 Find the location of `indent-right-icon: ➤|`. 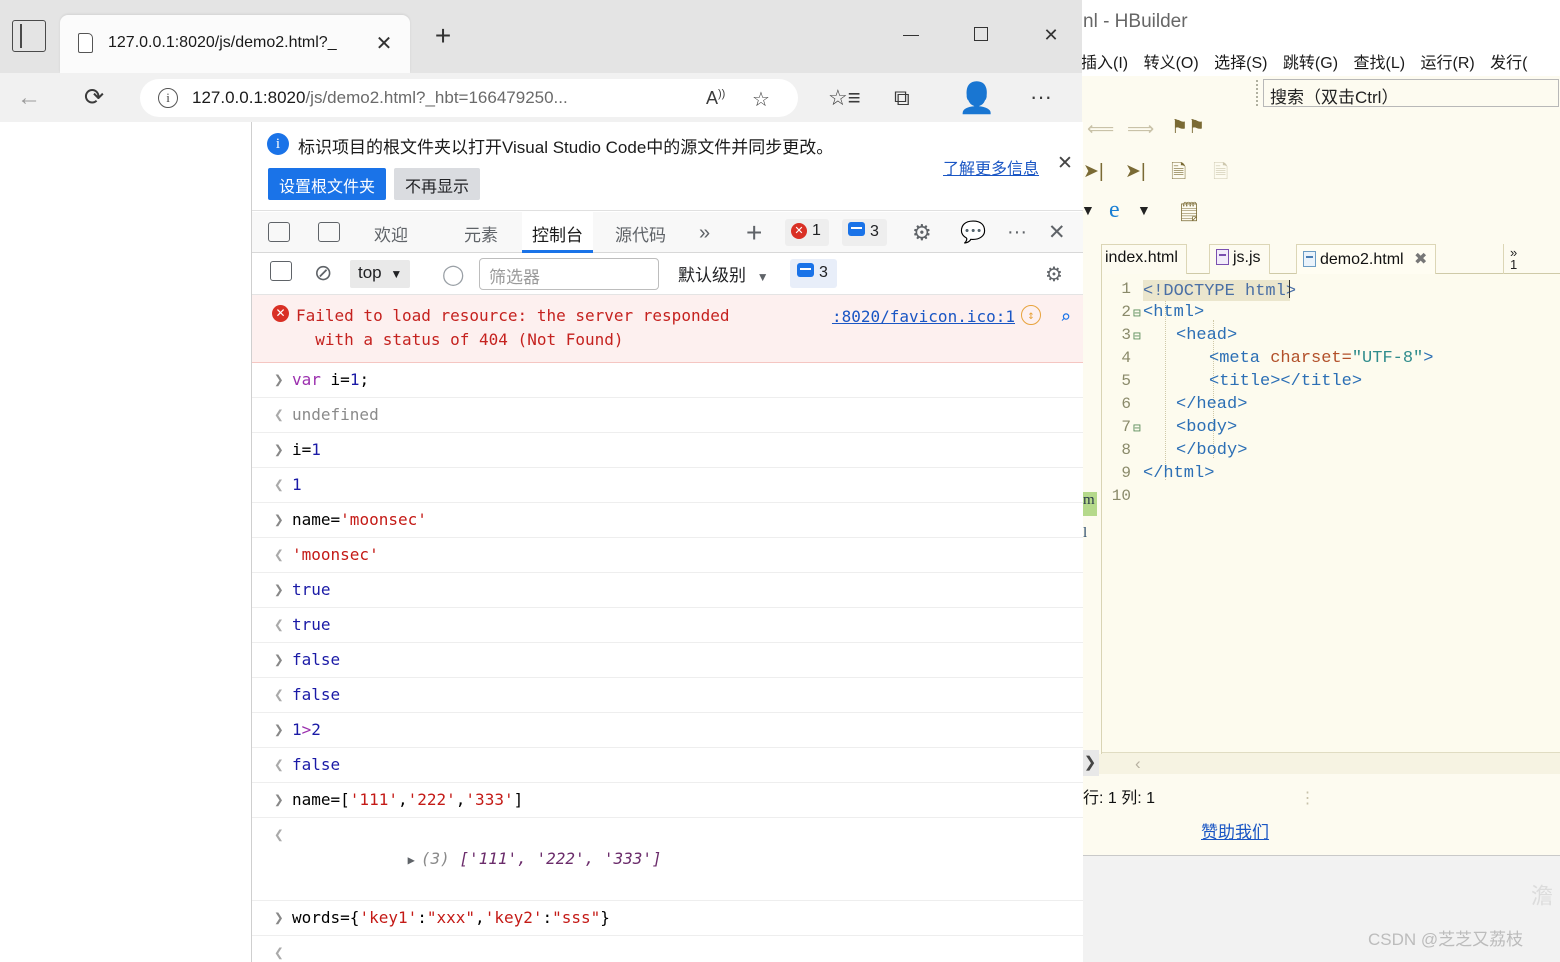

indent-right-icon: ➤| is located at coordinates (1135, 171).